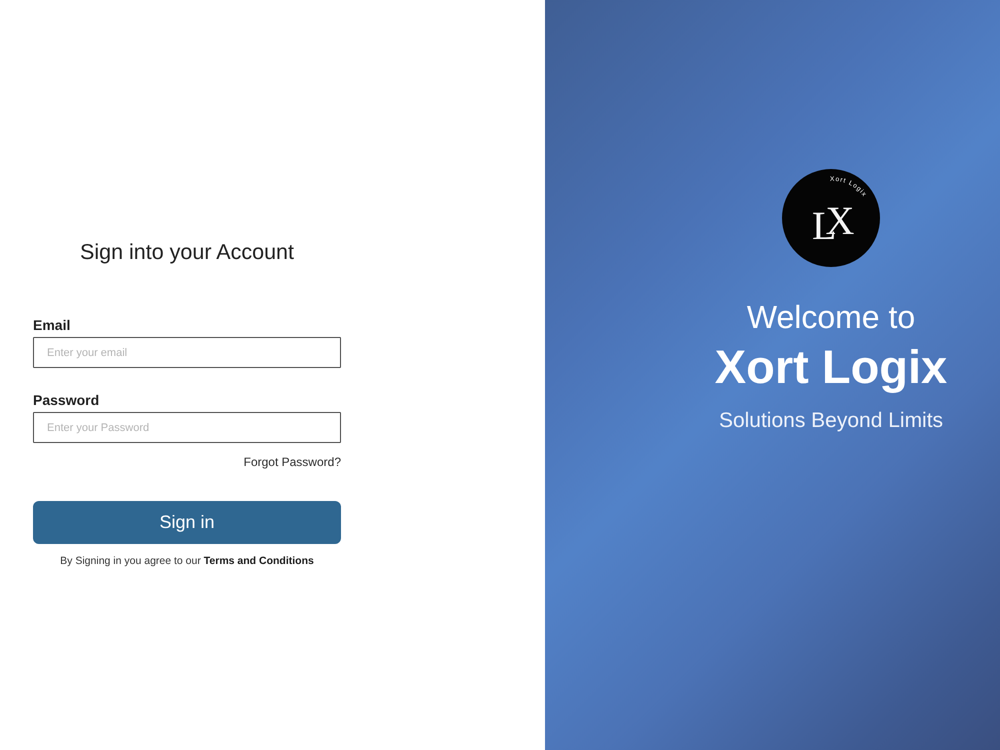 Image resolution: width=1000 pixels, height=750 pixels. Describe the element at coordinates (187, 522) in the screenshot. I see `sign-in-button: Sign in` at that location.